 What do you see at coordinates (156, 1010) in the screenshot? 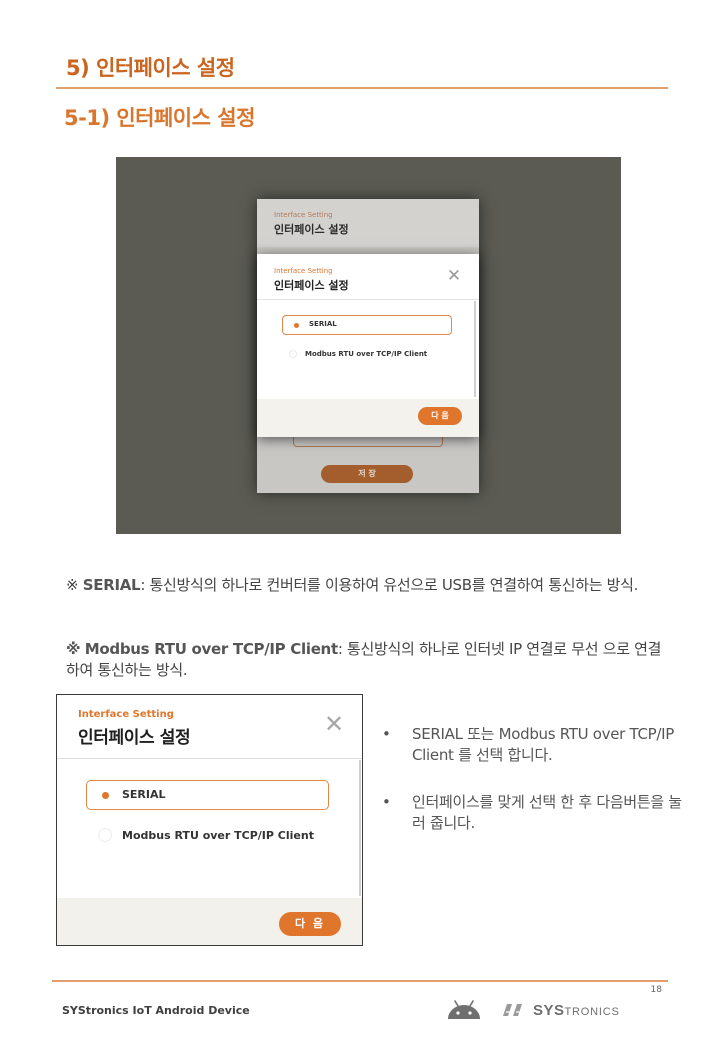
I see `footer-brand: SYStronics IoT Android Device` at bounding box center [156, 1010].